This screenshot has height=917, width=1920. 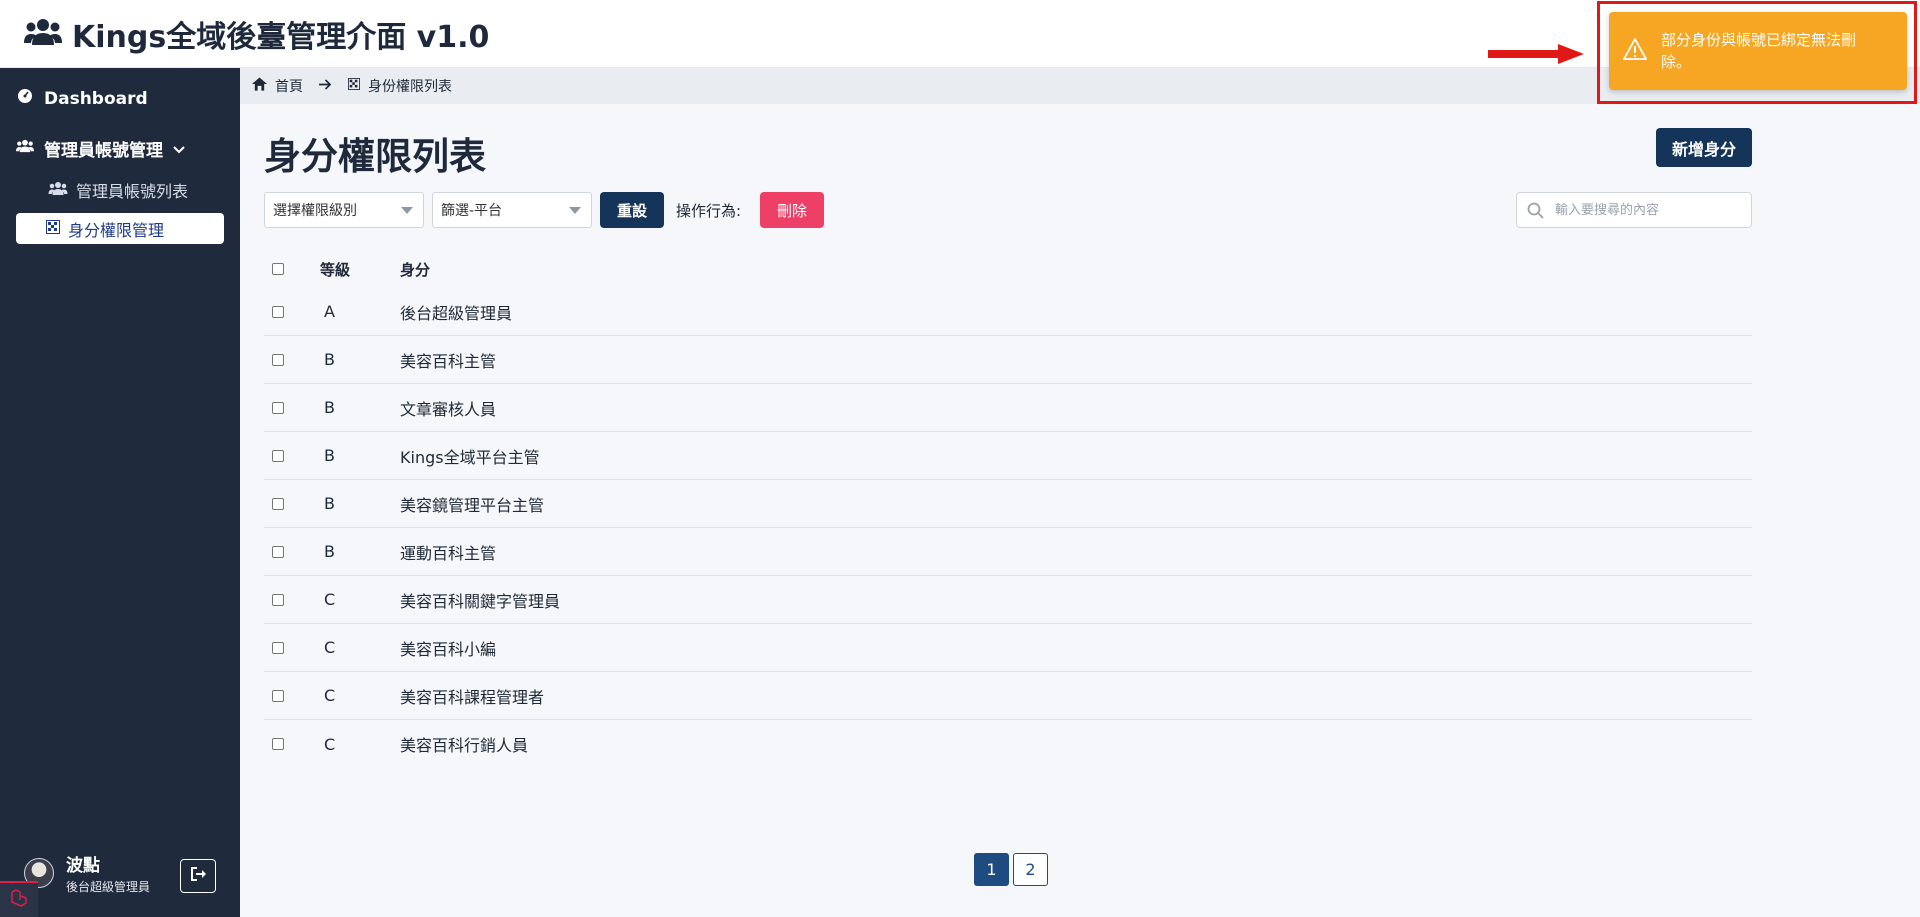 What do you see at coordinates (315, 211) in the screenshot?
I see `level-select-value: 選擇權限級別` at bounding box center [315, 211].